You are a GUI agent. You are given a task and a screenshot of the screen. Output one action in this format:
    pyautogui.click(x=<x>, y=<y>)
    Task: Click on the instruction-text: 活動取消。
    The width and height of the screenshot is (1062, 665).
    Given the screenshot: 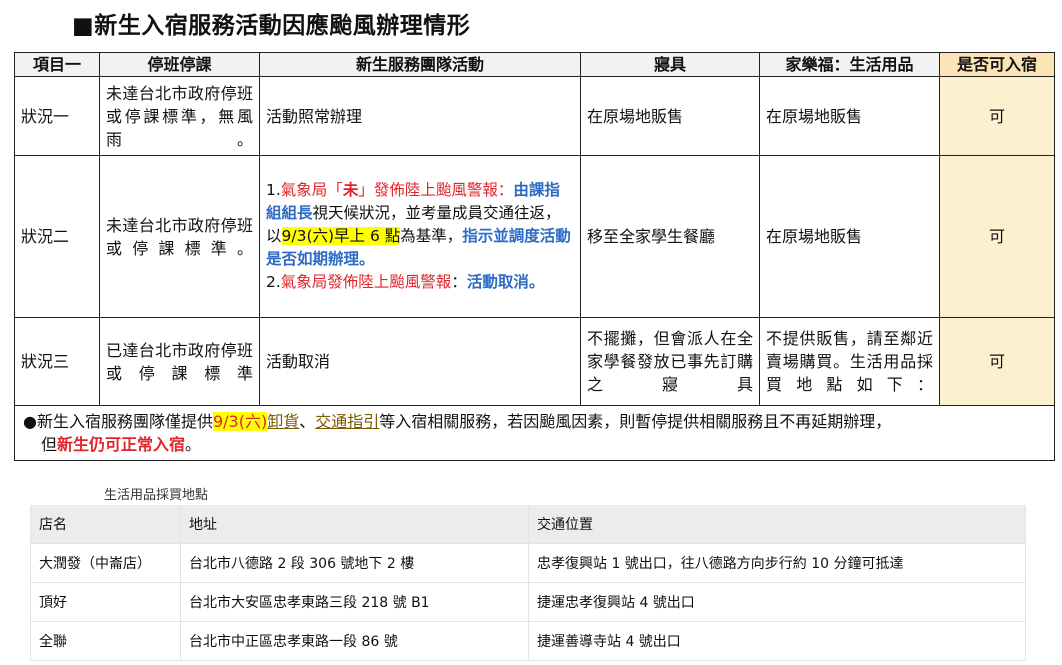 What is the action you would take?
    pyautogui.click(x=505, y=282)
    